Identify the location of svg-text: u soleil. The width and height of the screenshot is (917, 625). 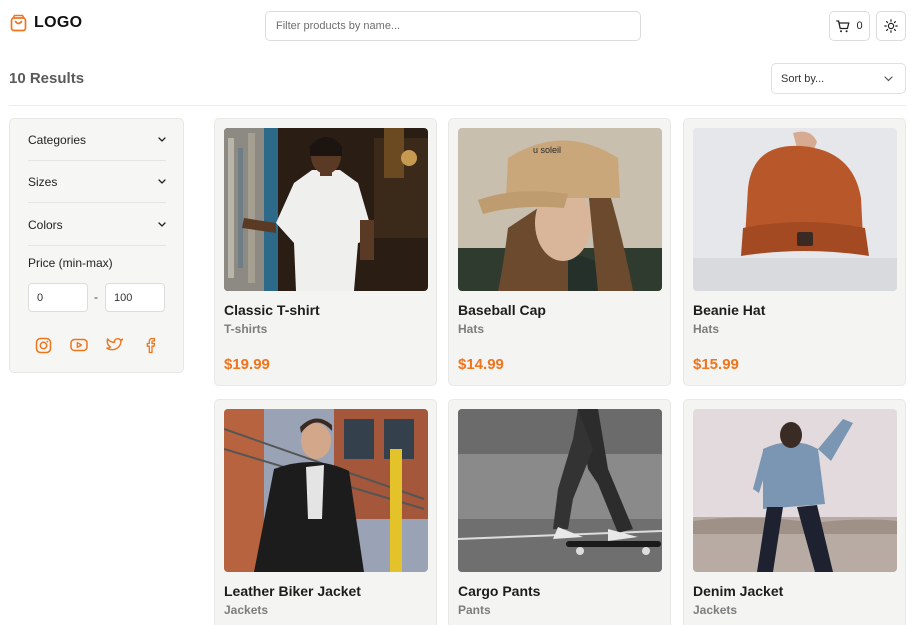
(547, 150).